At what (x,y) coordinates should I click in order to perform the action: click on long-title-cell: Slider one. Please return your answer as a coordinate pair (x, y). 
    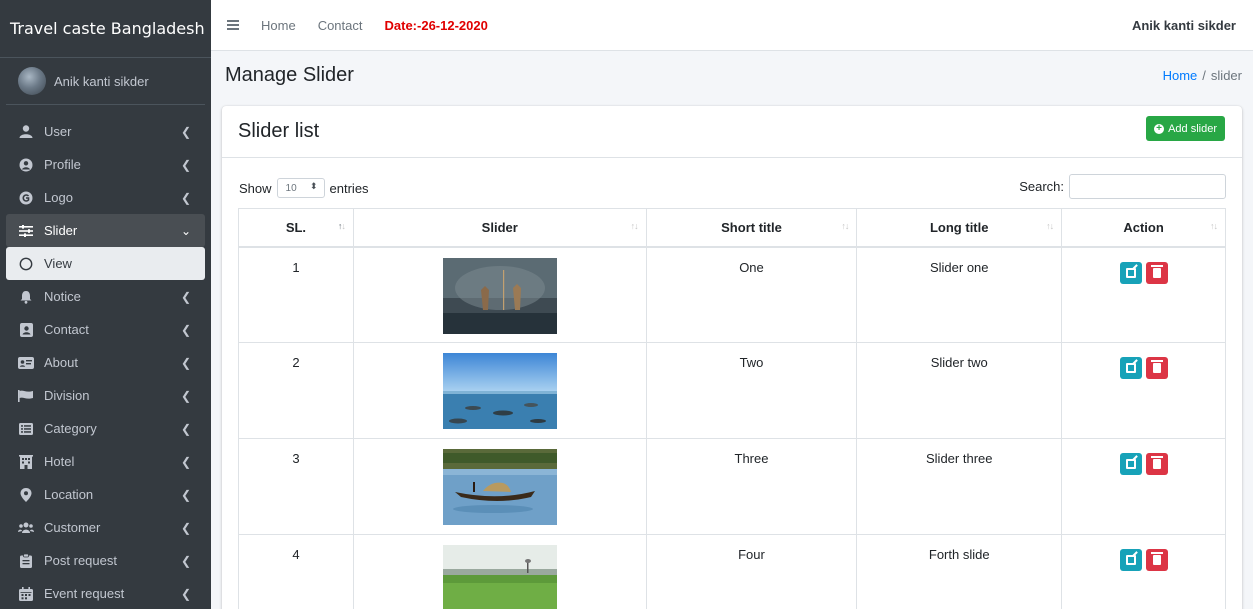
    Looking at the image, I should click on (959, 294).